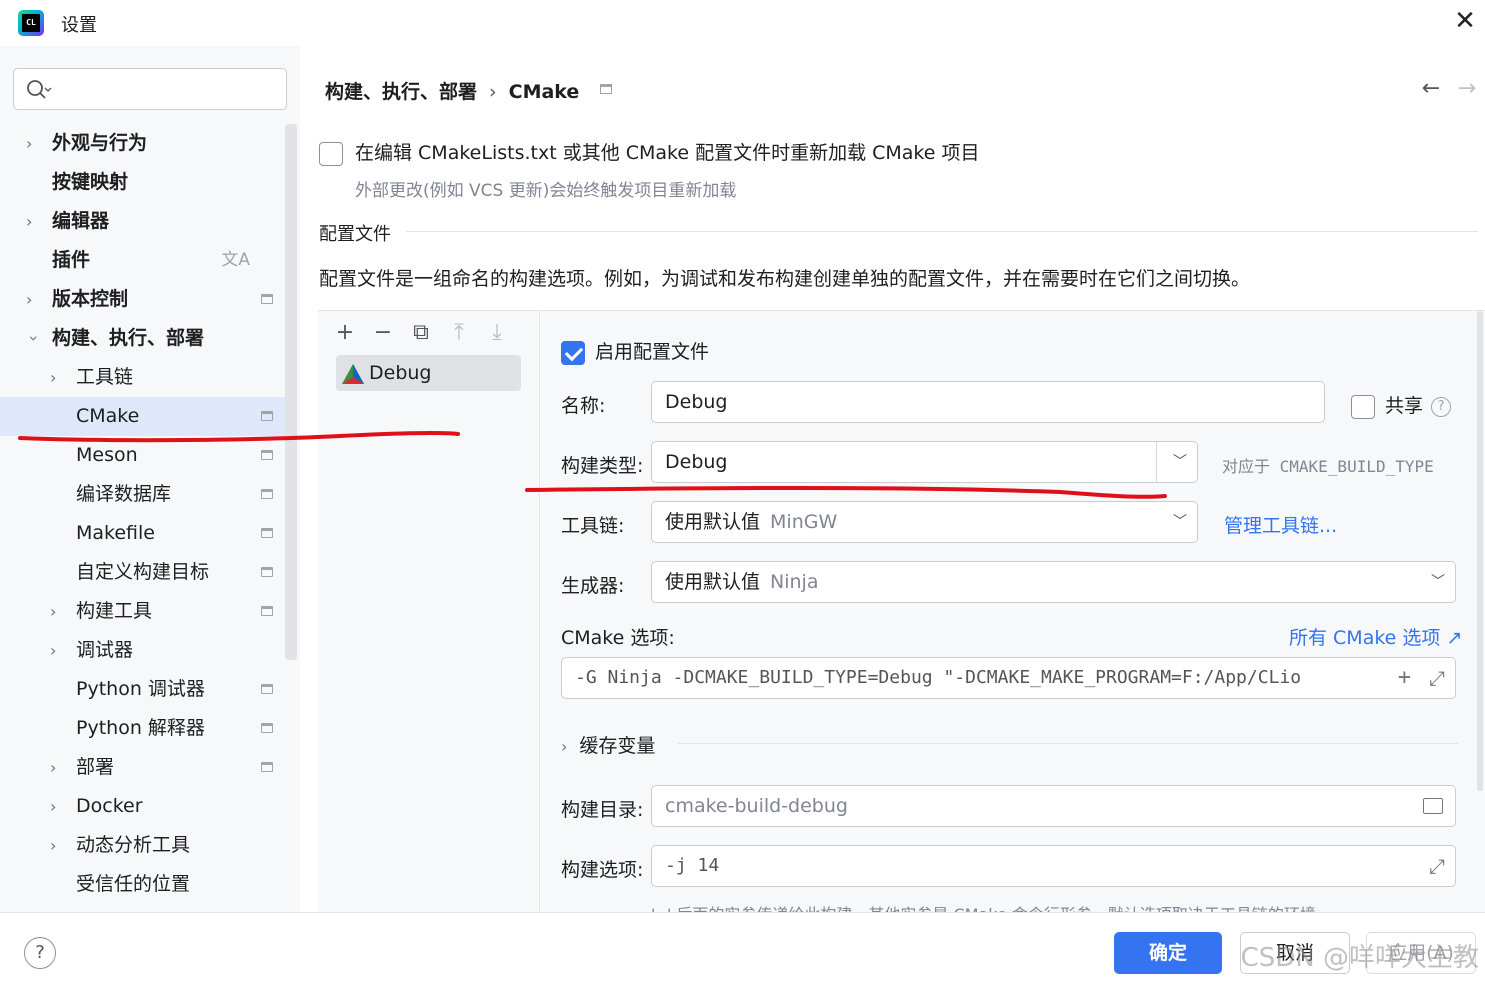 This screenshot has width=1485, height=987. What do you see at coordinates (652, 352) in the screenshot?
I see `enable-profile-label: 启用配置文件` at bounding box center [652, 352].